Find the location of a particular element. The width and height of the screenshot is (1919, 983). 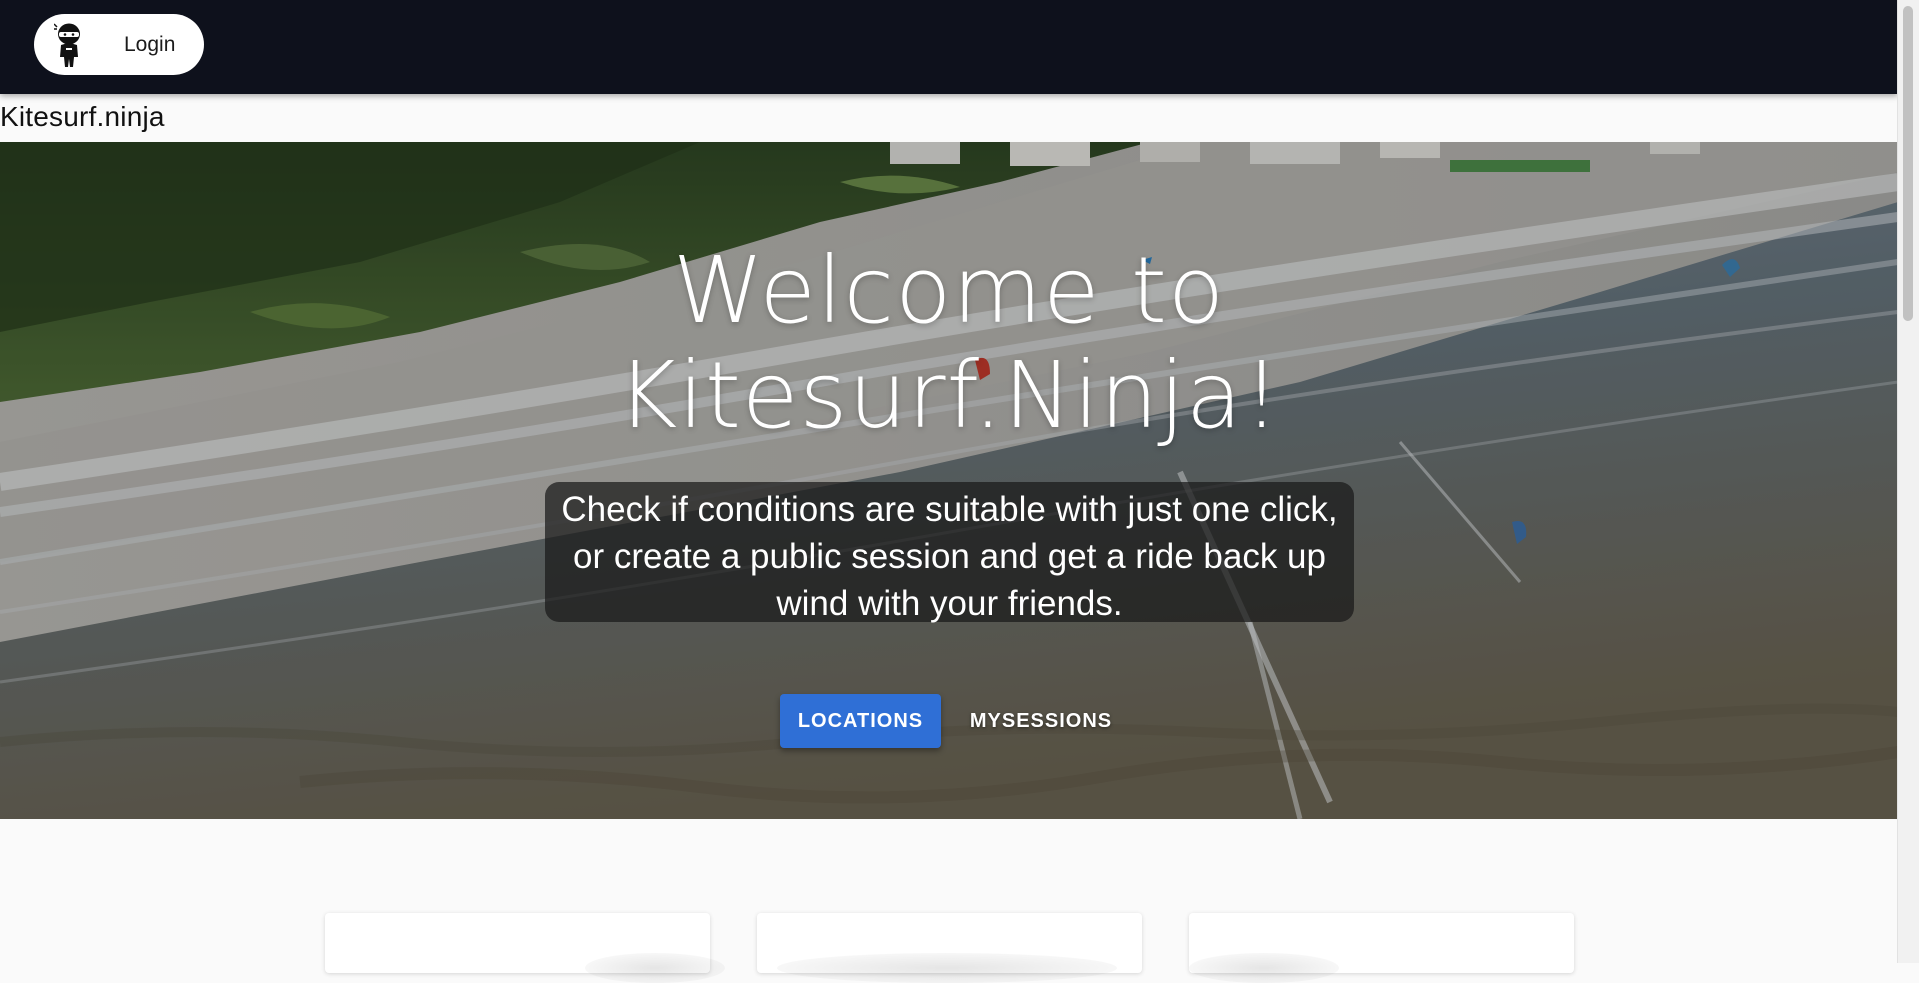

mysessions-button: MYSESSIONS is located at coordinates (1041, 721).